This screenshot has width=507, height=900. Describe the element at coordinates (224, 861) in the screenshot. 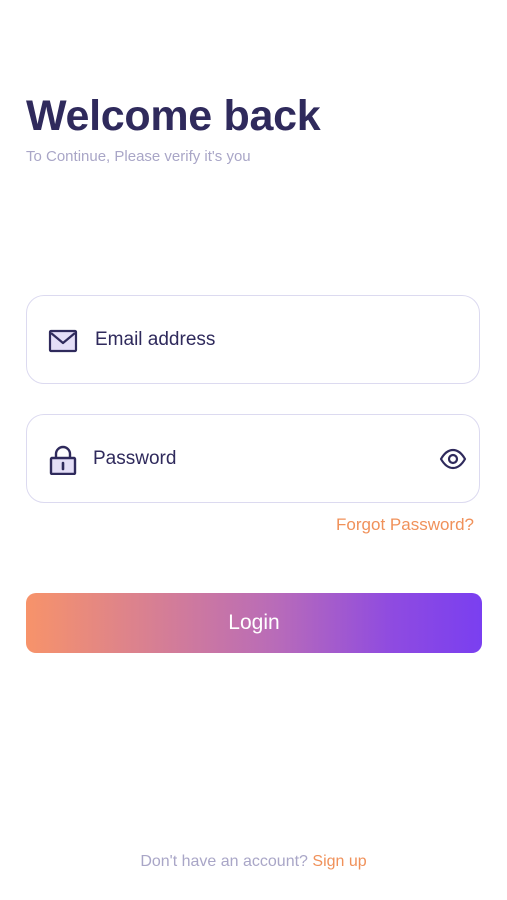

I see `signup-prompt-text: Don't have an account?` at that location.